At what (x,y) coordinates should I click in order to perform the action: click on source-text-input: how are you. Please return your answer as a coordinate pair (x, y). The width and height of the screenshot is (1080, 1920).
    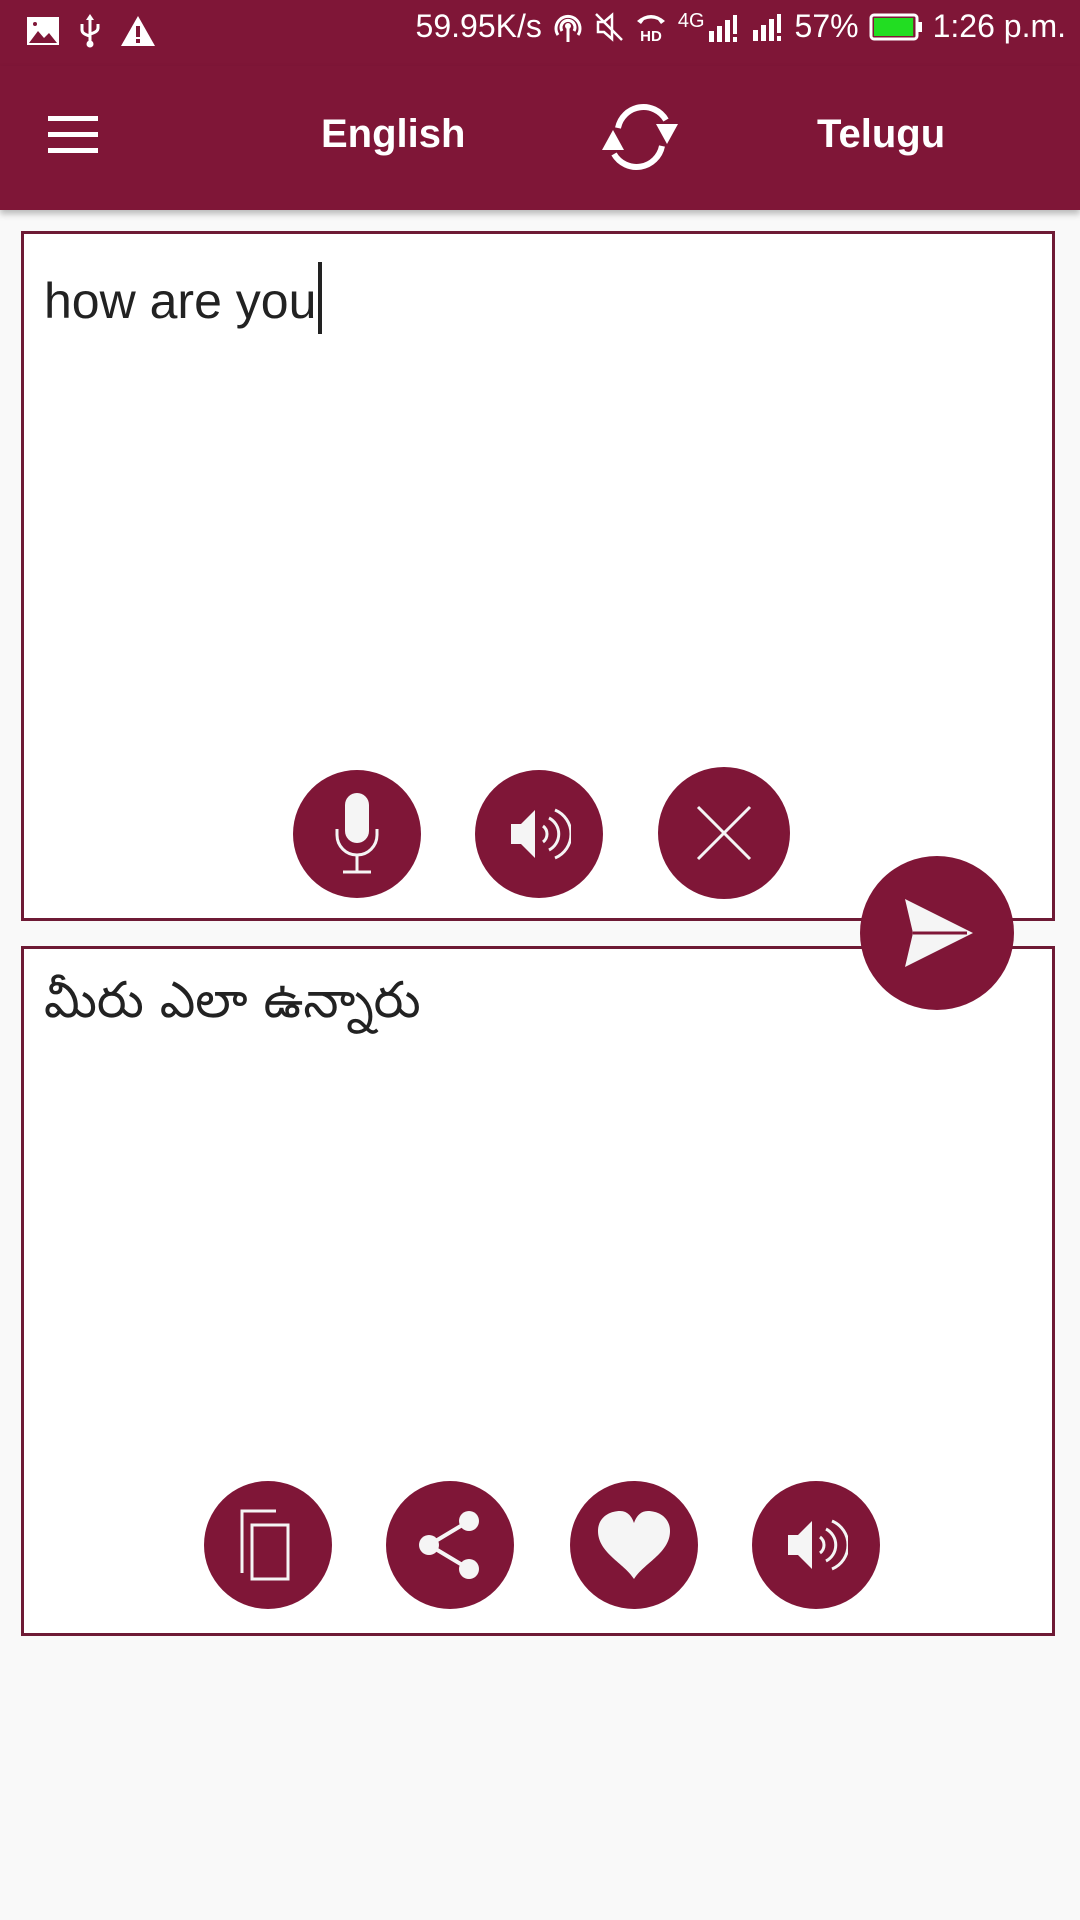
    Looking at the image, I should click on (183, 298).